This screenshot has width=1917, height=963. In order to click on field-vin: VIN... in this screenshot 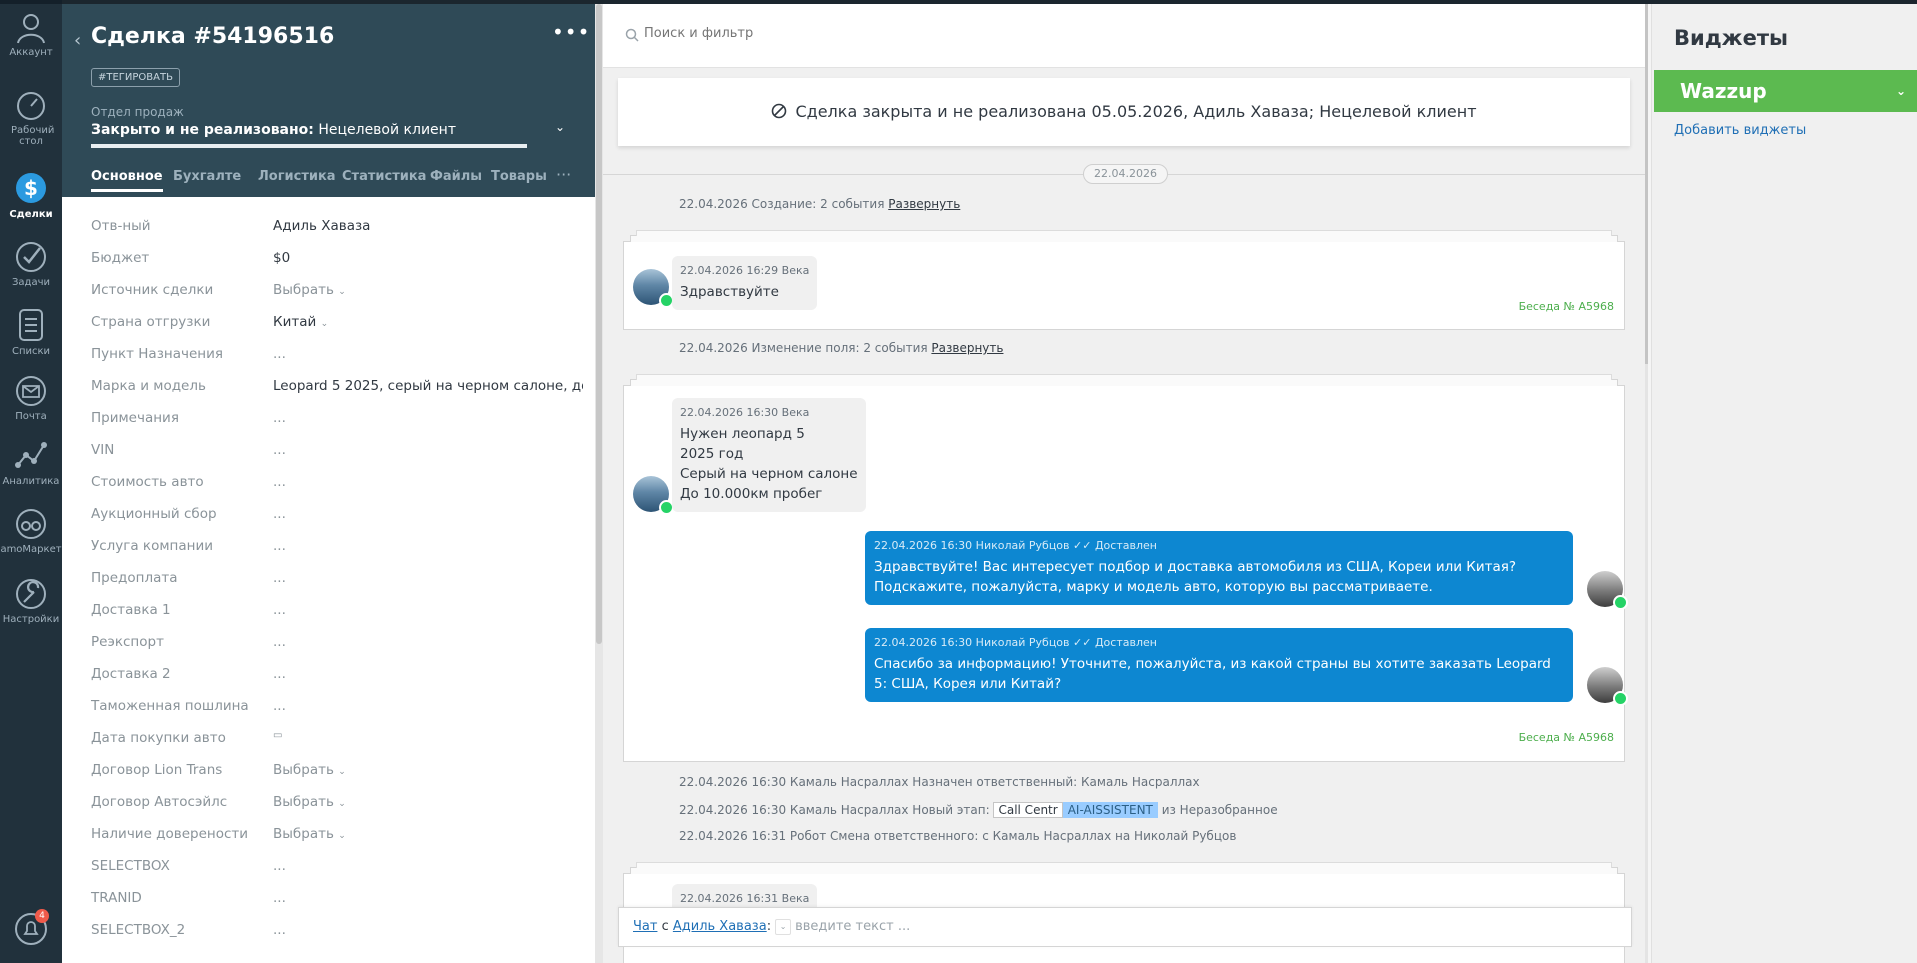, I will do `click(336, 452)`.